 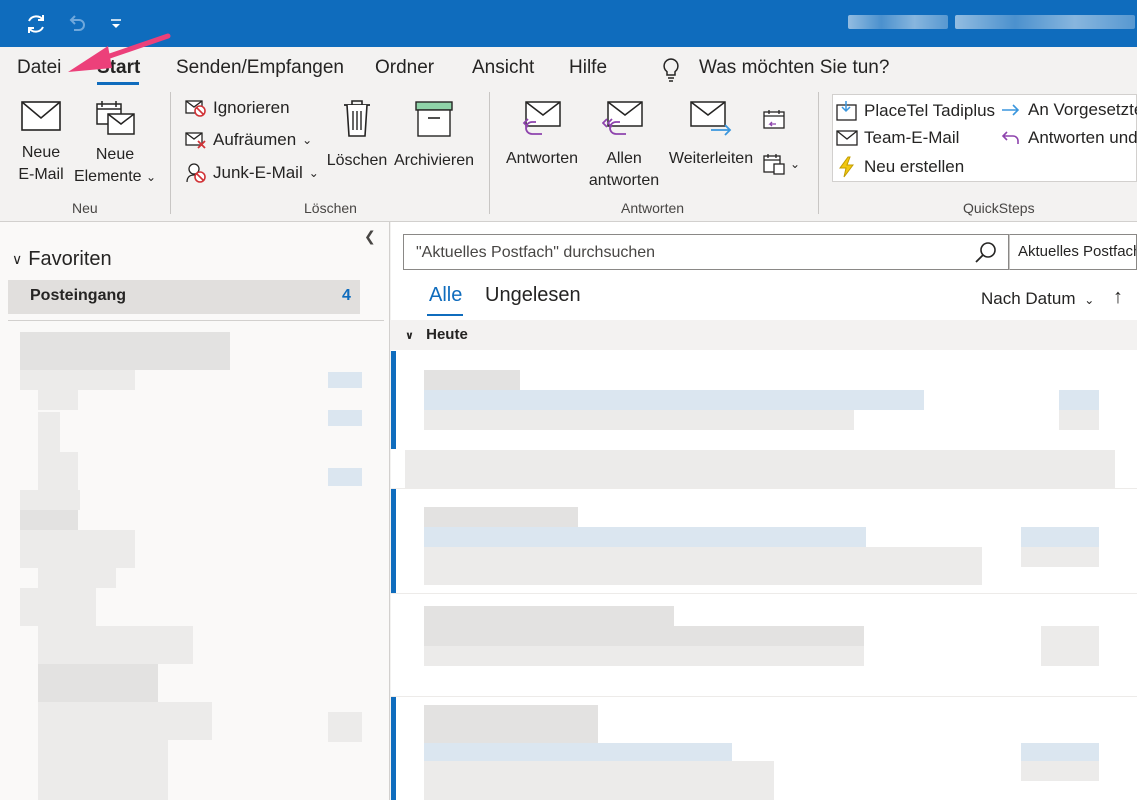 I want to click on archive-label: Archivieren, so click(x=434, y=160).